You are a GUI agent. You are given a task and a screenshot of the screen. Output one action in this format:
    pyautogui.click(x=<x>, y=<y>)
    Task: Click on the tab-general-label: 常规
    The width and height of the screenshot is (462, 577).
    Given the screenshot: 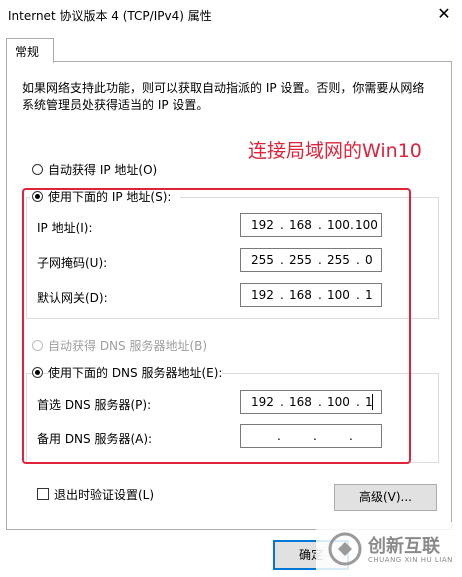 What is the action you would take?
    pyautogui.click(x=27, y=52)
    